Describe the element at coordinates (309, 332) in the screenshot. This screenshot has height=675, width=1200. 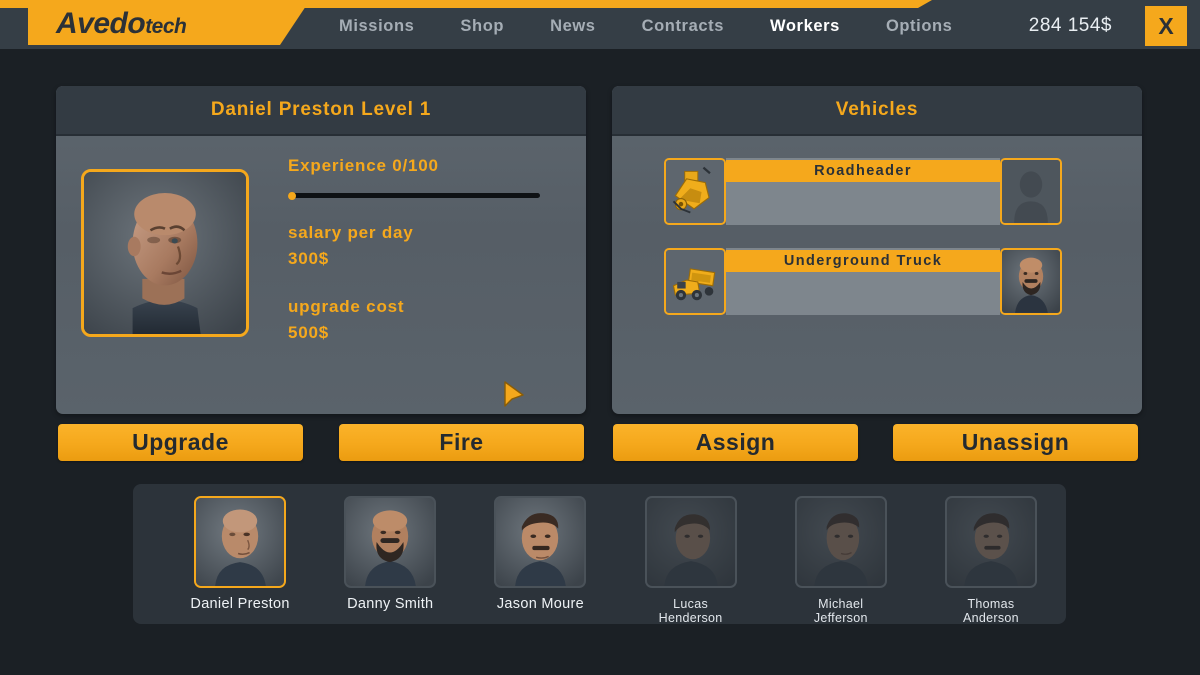
I see `upgrade-cost-value: 500$` at that location.